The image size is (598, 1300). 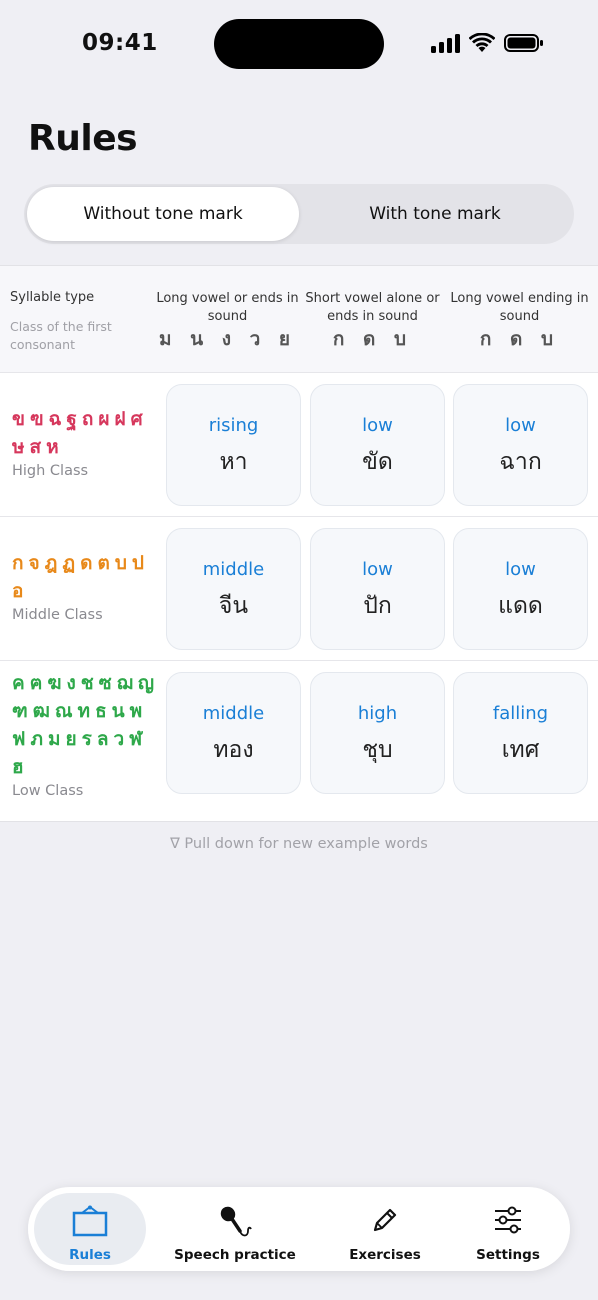 What do you see at coordinates (520, 606) in the screenshot?
I see `example-word: แดด` at bounding box center [520, 606].